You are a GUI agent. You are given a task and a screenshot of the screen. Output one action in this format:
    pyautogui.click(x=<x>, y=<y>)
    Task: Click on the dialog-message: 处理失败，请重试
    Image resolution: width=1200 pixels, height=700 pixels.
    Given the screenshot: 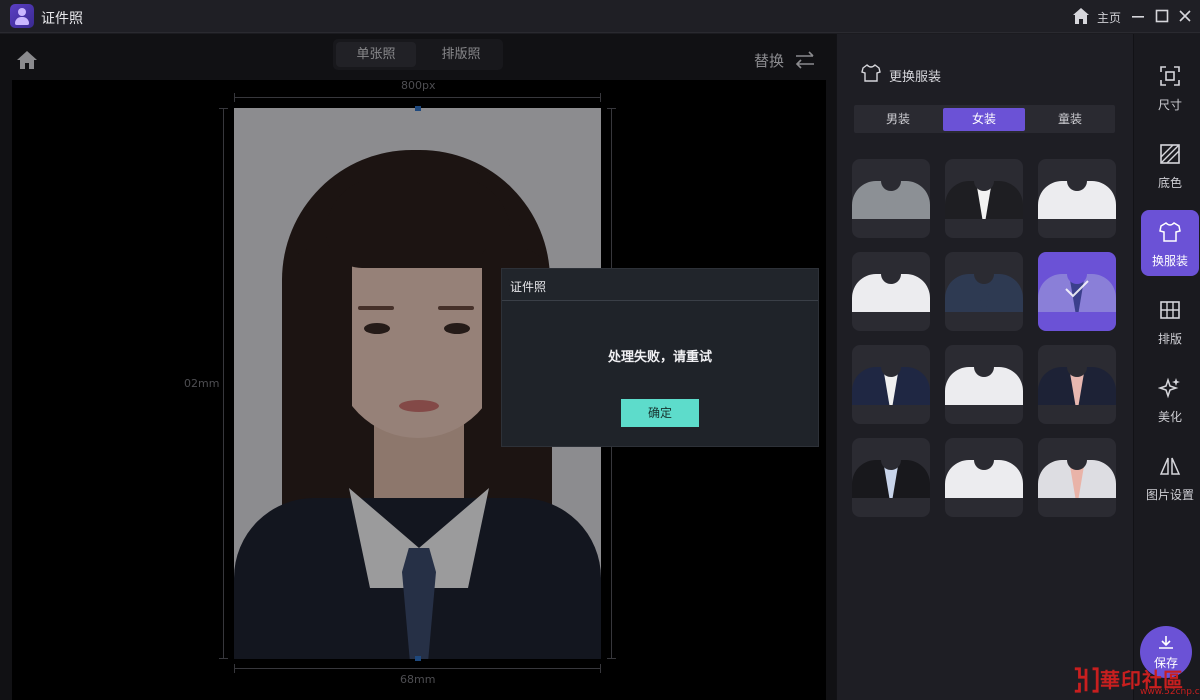 What is the action you would take?
    pyautogui.click(x=659, y=357)
    